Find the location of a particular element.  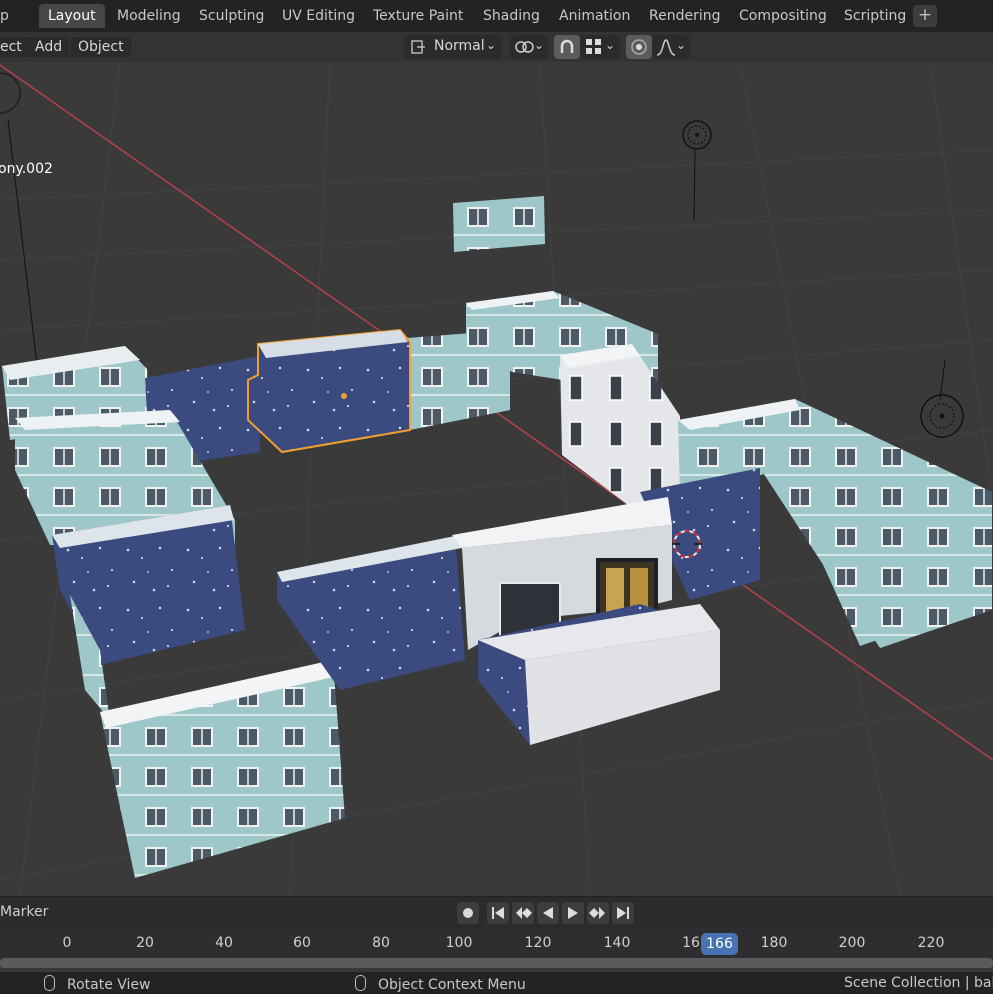

proportional-edit-icon is located at coordinates (639, 47).